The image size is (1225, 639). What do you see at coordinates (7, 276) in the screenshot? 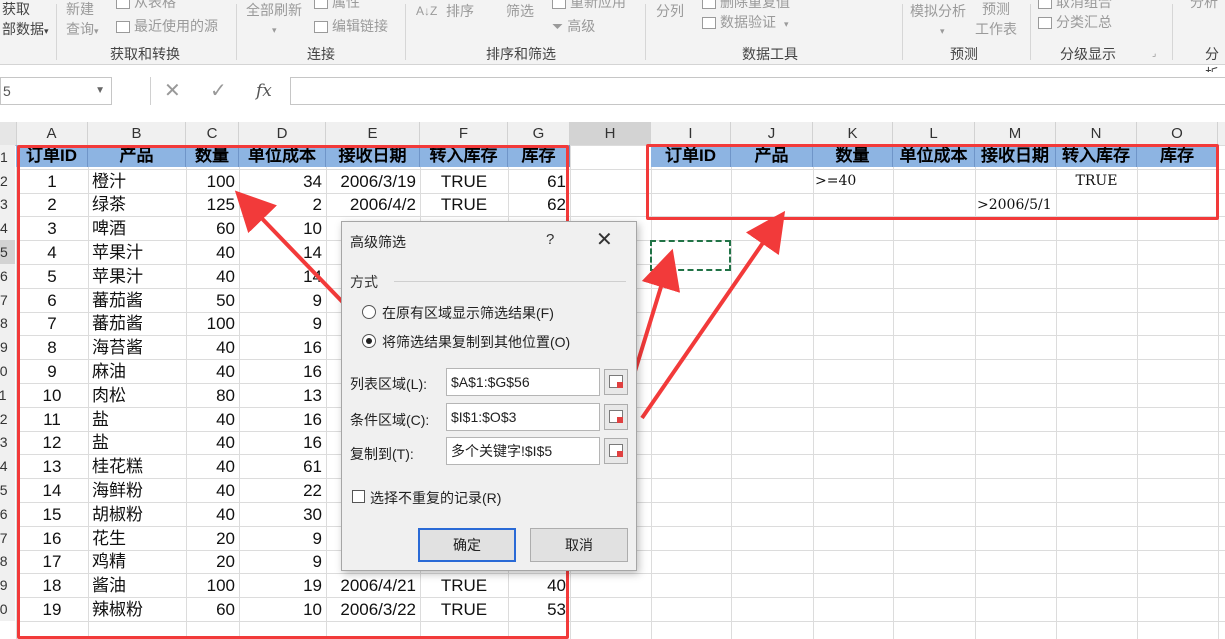
I see `row-header-6: 6` at bounding box center [7, 276].